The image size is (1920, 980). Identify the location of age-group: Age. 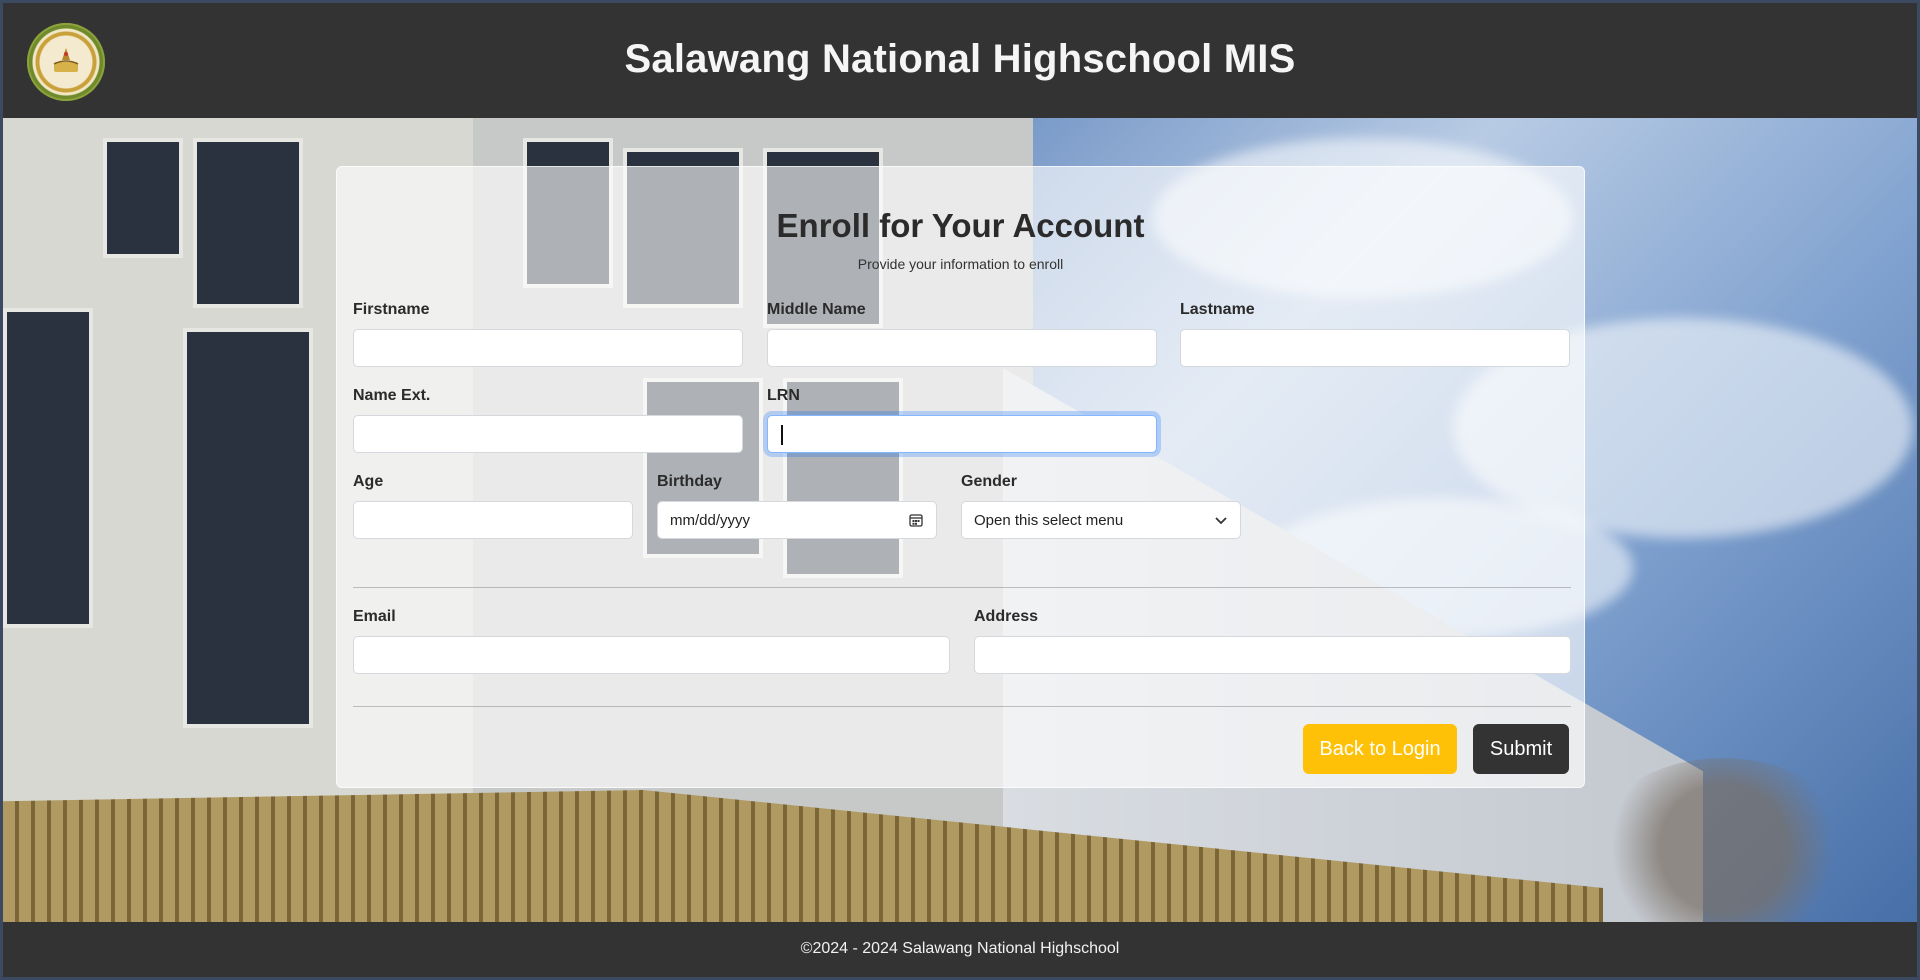
(493, 506).